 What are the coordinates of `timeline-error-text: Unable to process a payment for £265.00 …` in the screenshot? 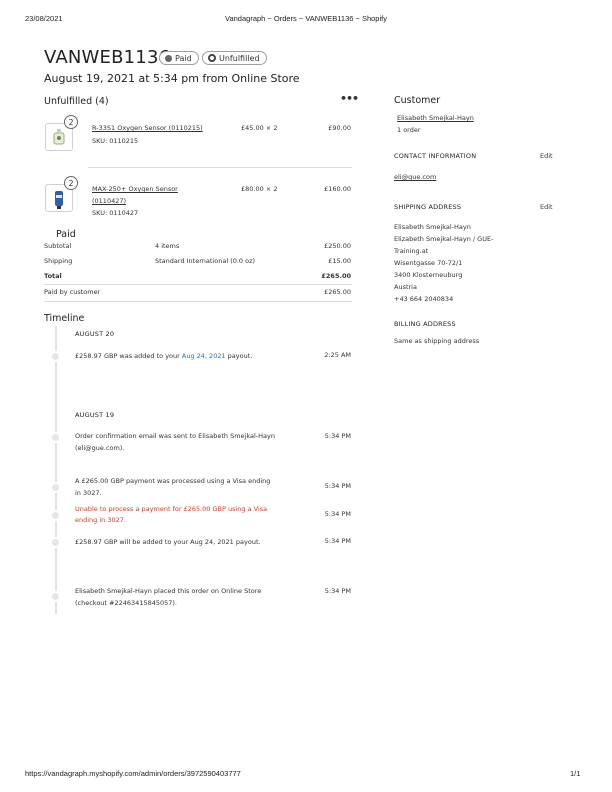 It's located at (171, 509).